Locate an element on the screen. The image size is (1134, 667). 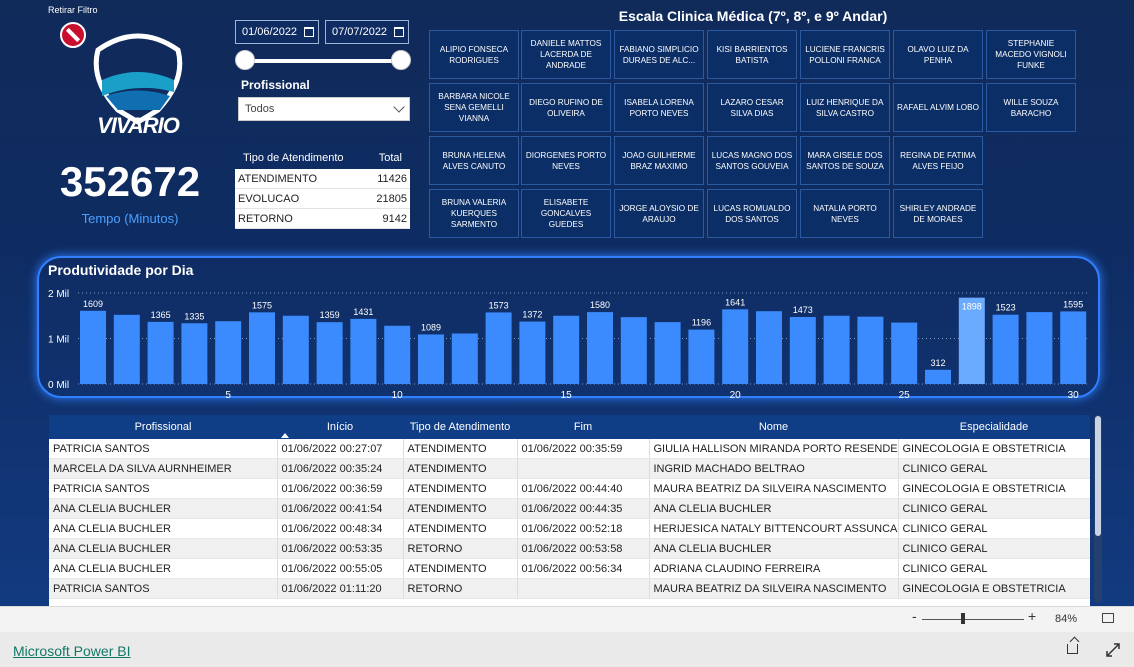
zoom-in-button: + is located at coordinates (1032, 616).